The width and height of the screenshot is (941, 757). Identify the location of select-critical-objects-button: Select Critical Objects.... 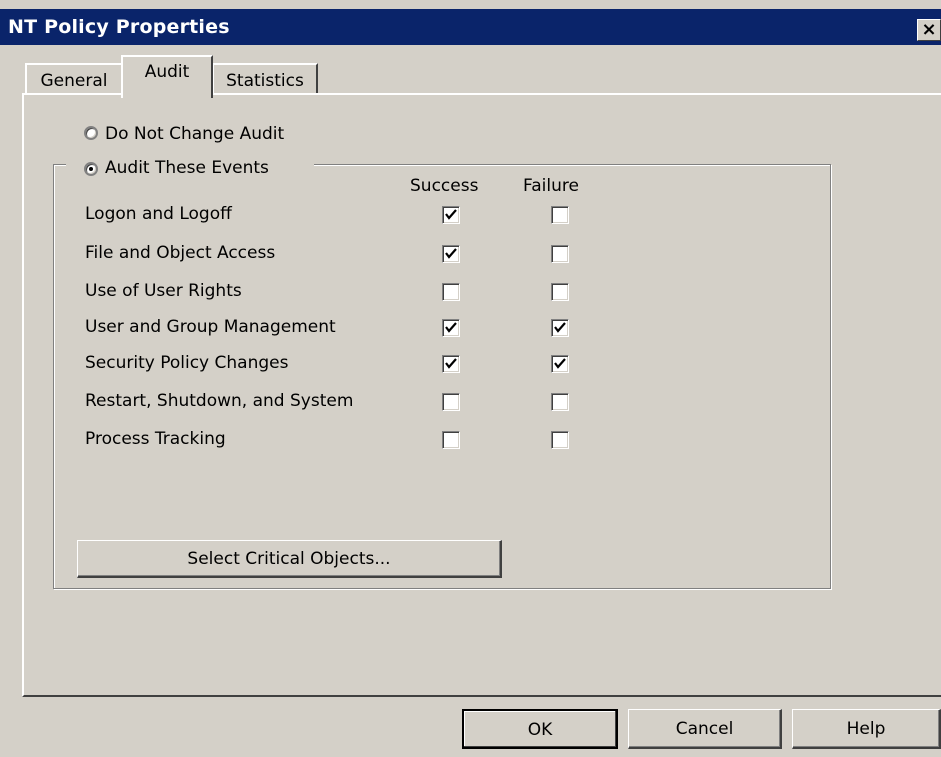
(289, 559).